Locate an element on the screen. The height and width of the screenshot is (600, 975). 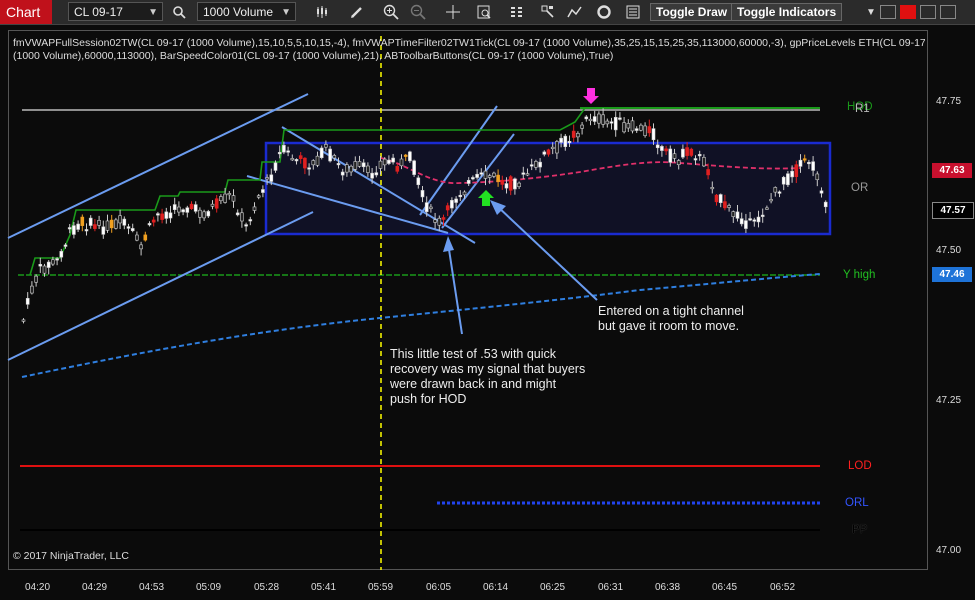
price-tick: 47.50 is located at coordinates (949, 250).